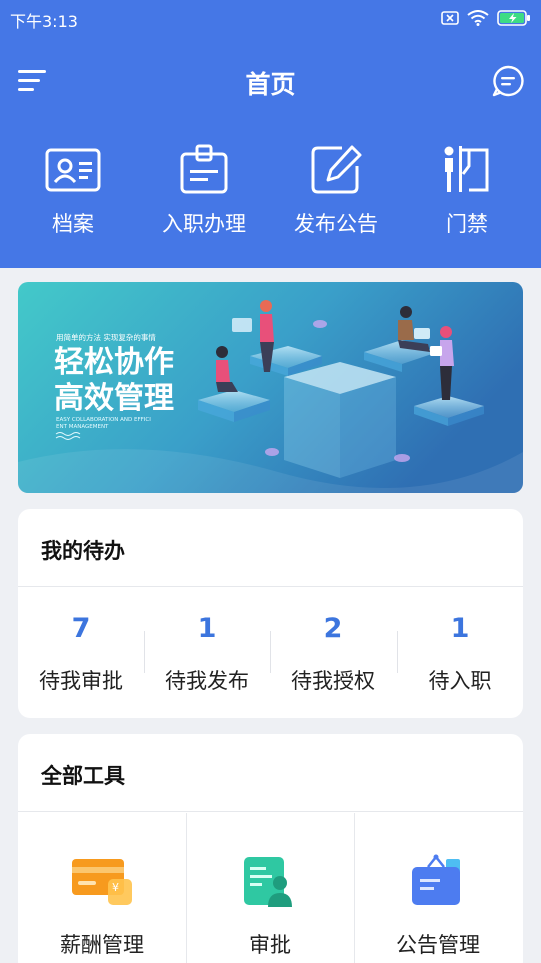  I want to click on top-bar: 首页, so click(270, 81).